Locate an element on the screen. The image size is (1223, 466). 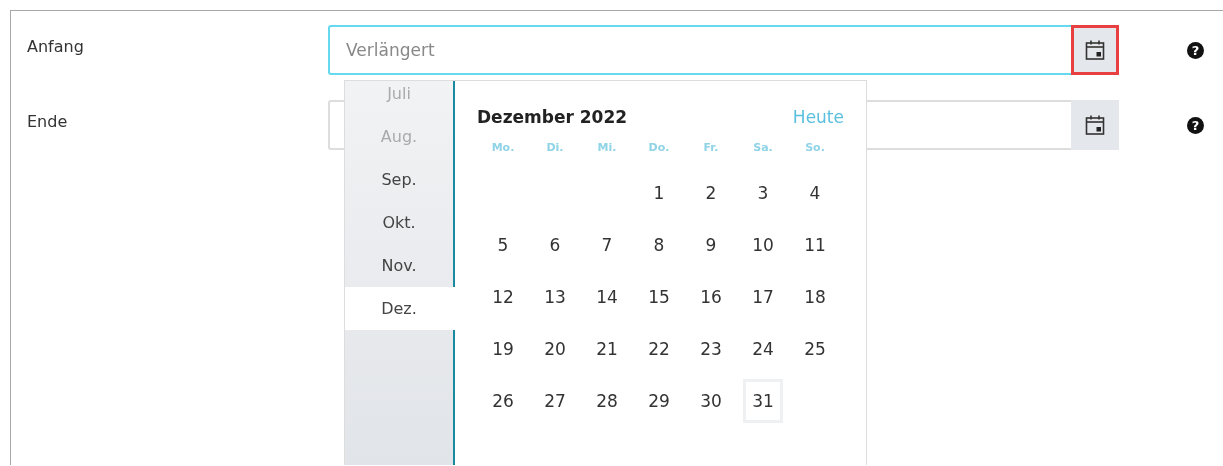
day-cell: 3 is located at coordinates (763, 193).